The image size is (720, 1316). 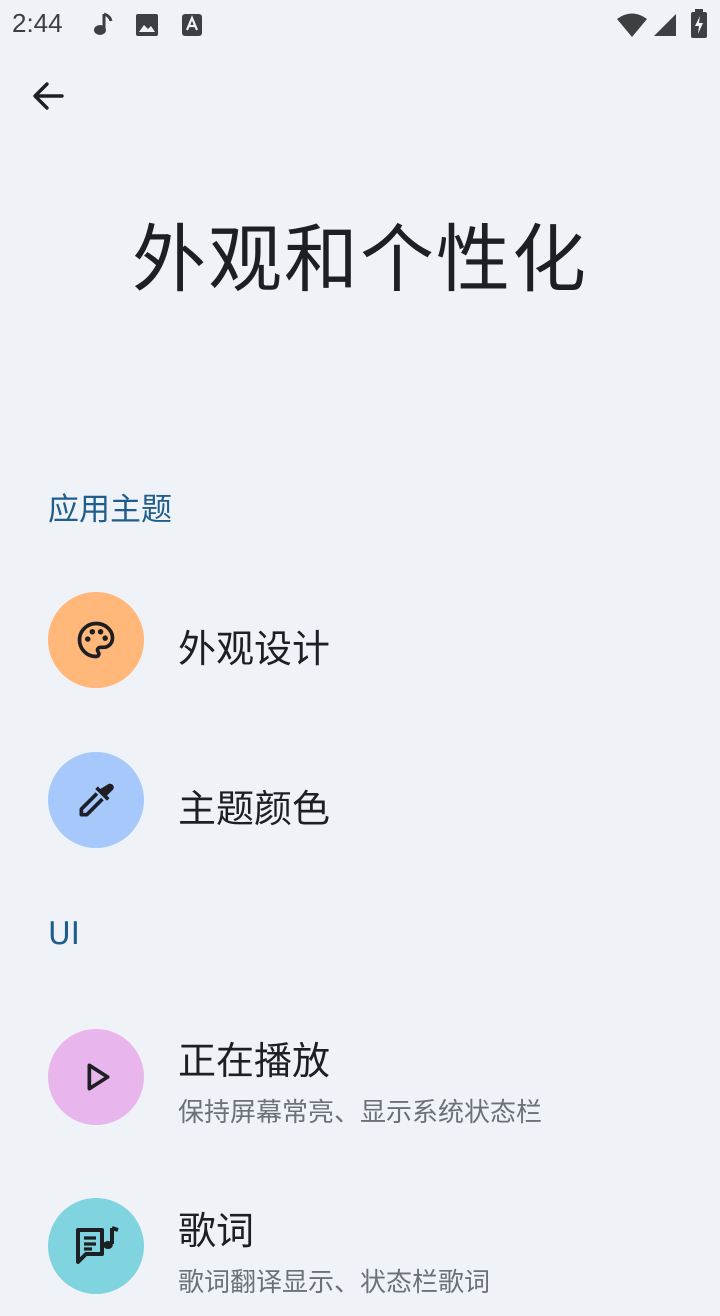 What do you see at coordinates (360, 1113) in the screenshot?
I see `settings-item-subtitle: 保持屏幕常亮、显示系统状态栏` at bounding box center [360, 1113].